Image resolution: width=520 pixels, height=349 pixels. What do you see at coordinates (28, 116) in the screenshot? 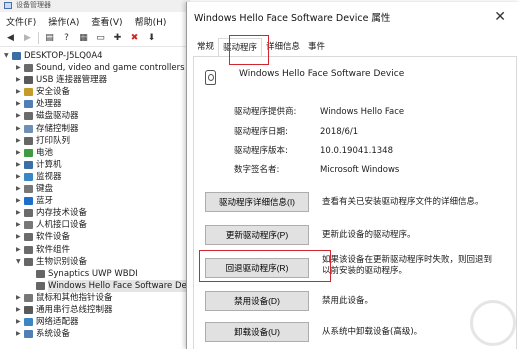
I see `disk-icon` at bounding box center [28, 116].